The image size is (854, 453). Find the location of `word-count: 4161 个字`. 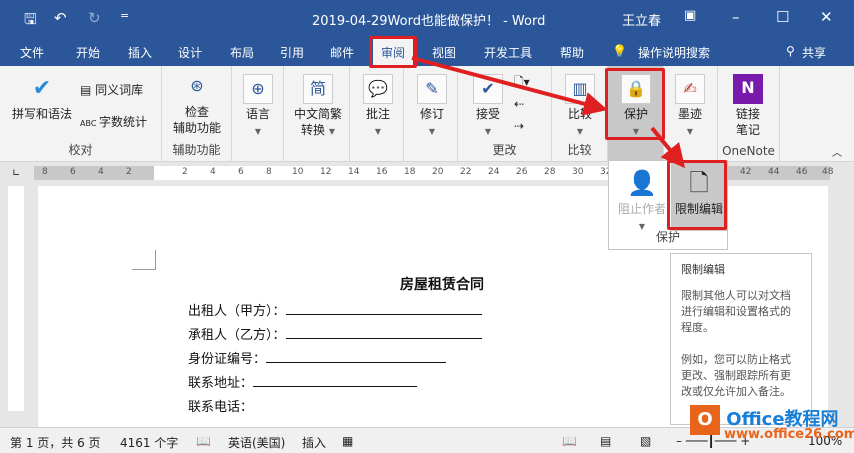

word-count: 4161 个字 is located at coordinates (149, 442).